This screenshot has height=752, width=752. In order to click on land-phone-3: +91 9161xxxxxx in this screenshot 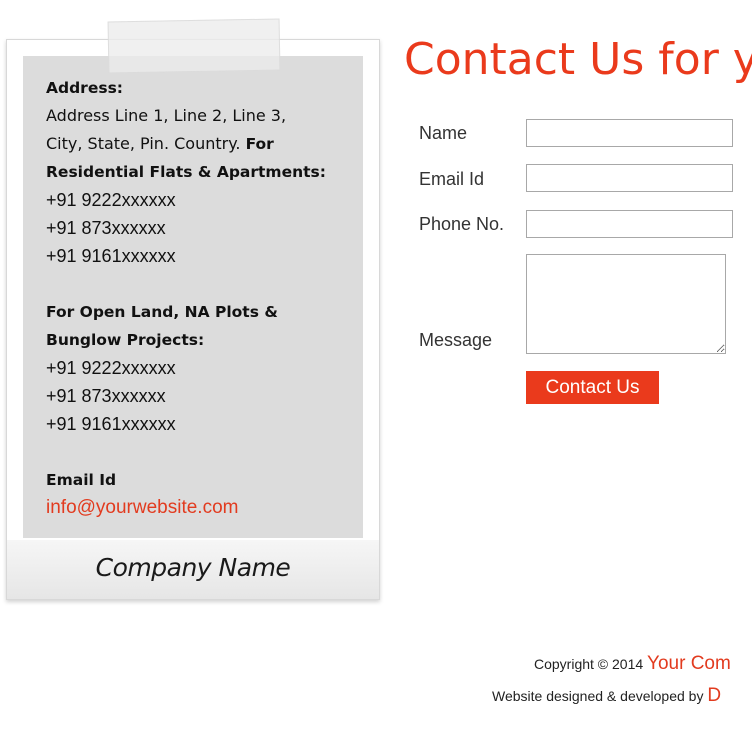, I will do `click(111, 424)`.